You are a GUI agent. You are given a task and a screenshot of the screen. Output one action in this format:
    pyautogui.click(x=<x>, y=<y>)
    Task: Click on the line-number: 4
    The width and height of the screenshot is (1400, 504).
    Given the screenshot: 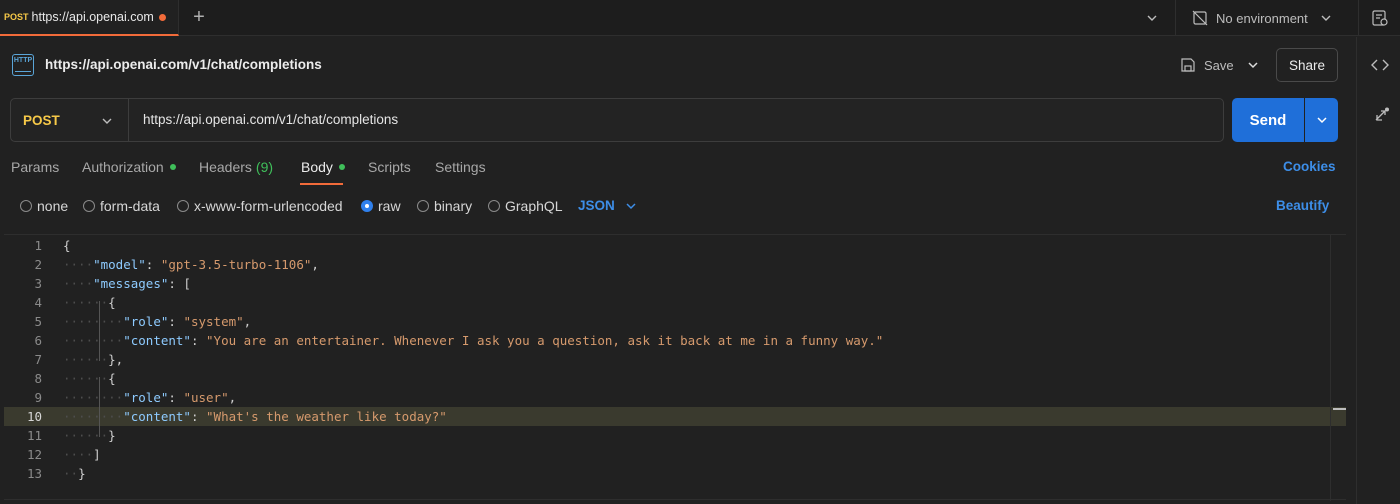 What is the action you would take?
    pyautogui.click(x=38, y=302)
    